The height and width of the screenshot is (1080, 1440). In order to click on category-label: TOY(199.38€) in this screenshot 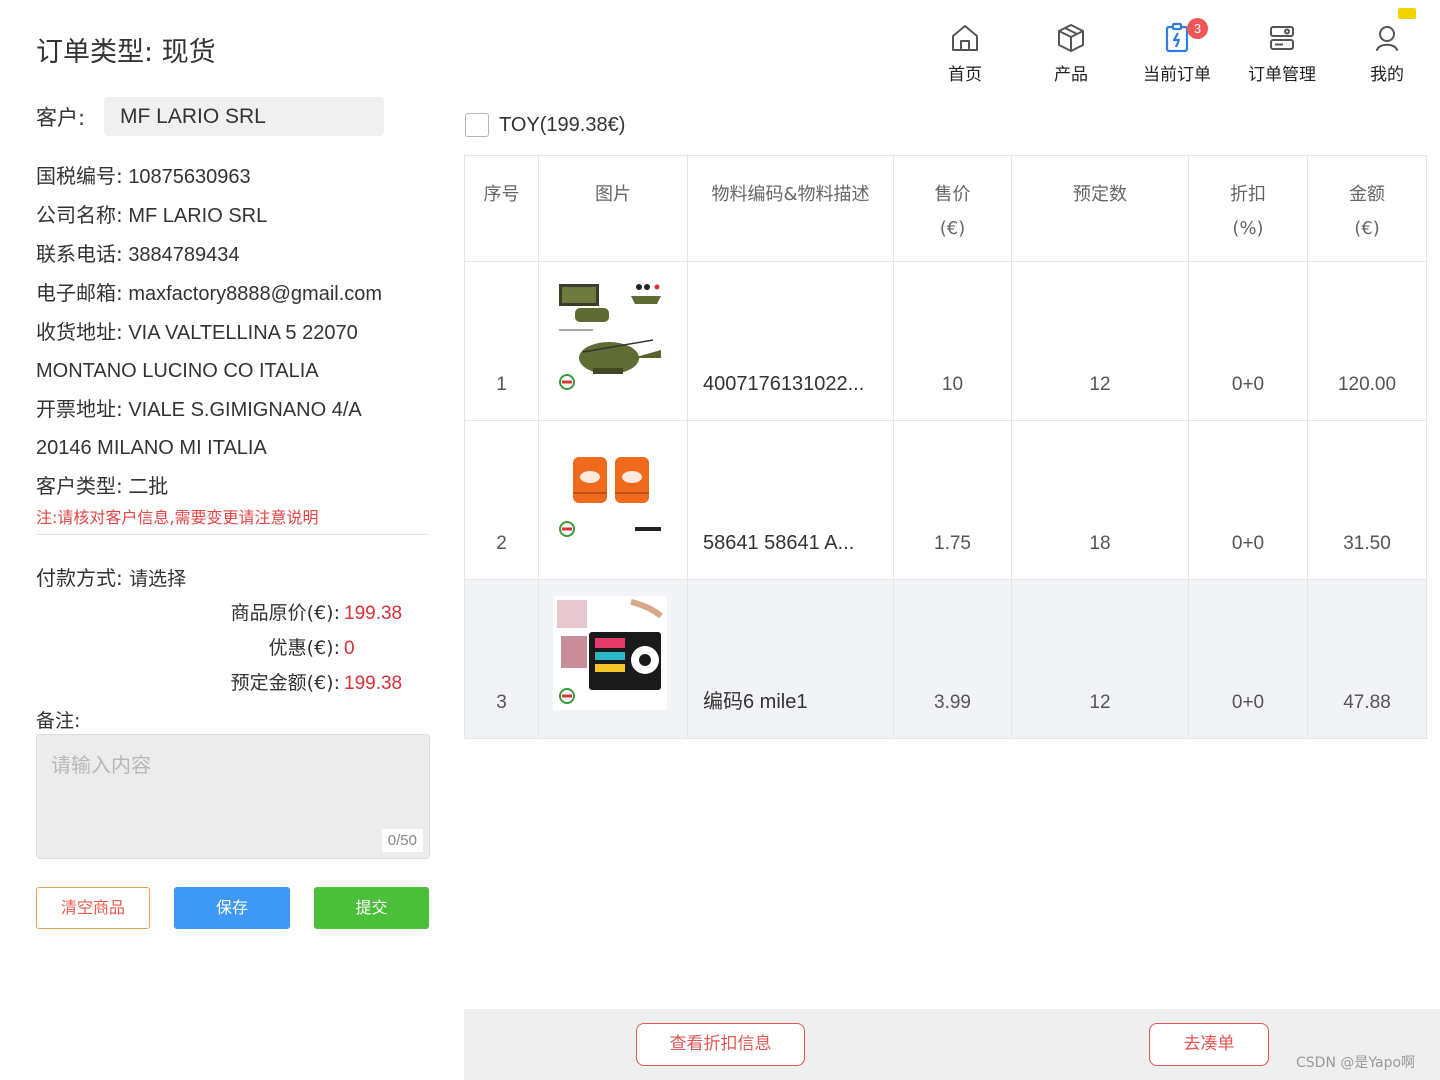, I will do `click(562, 124)`.